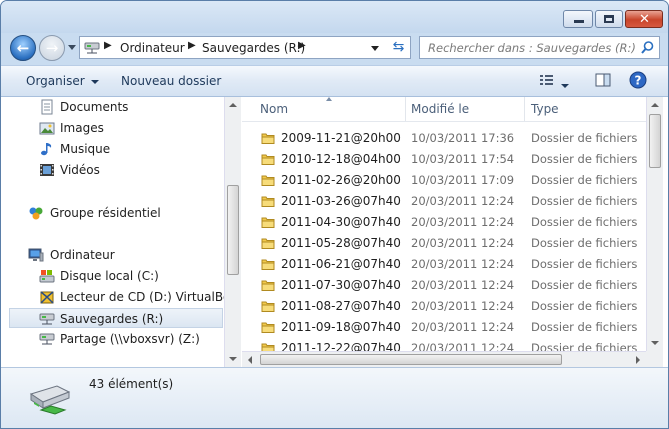 The height and width of the screenshot is (429, 669). I want to click on music-icon, so click(46, 149).